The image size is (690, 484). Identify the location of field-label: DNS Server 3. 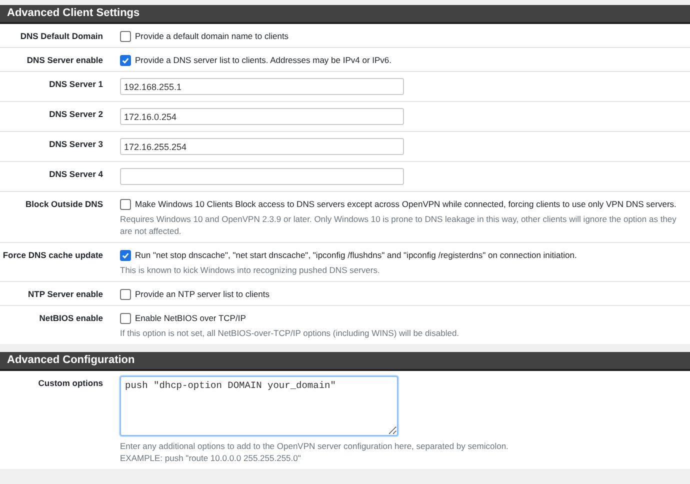
(75, 144).